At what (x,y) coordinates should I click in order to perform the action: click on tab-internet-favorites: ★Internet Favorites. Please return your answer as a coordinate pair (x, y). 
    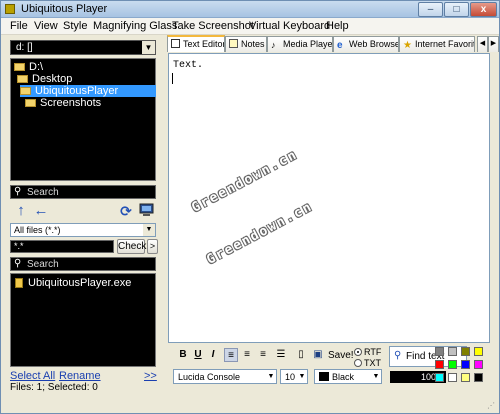
    Looking at the image, I should click on (437, 44).